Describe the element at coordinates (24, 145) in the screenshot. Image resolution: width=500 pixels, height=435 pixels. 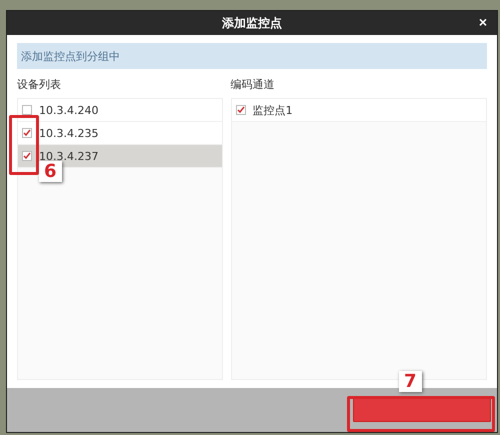
I see `highlight-frame` at that location.